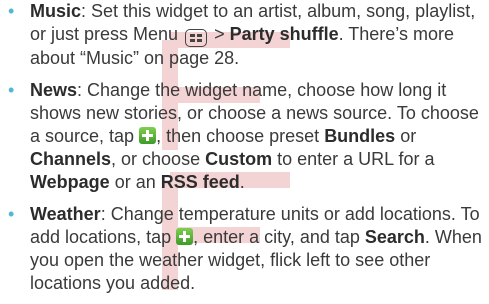  Describe the element at coordinates (71, 159) in the screenshot. I see `channels-label: Channels` at that location.